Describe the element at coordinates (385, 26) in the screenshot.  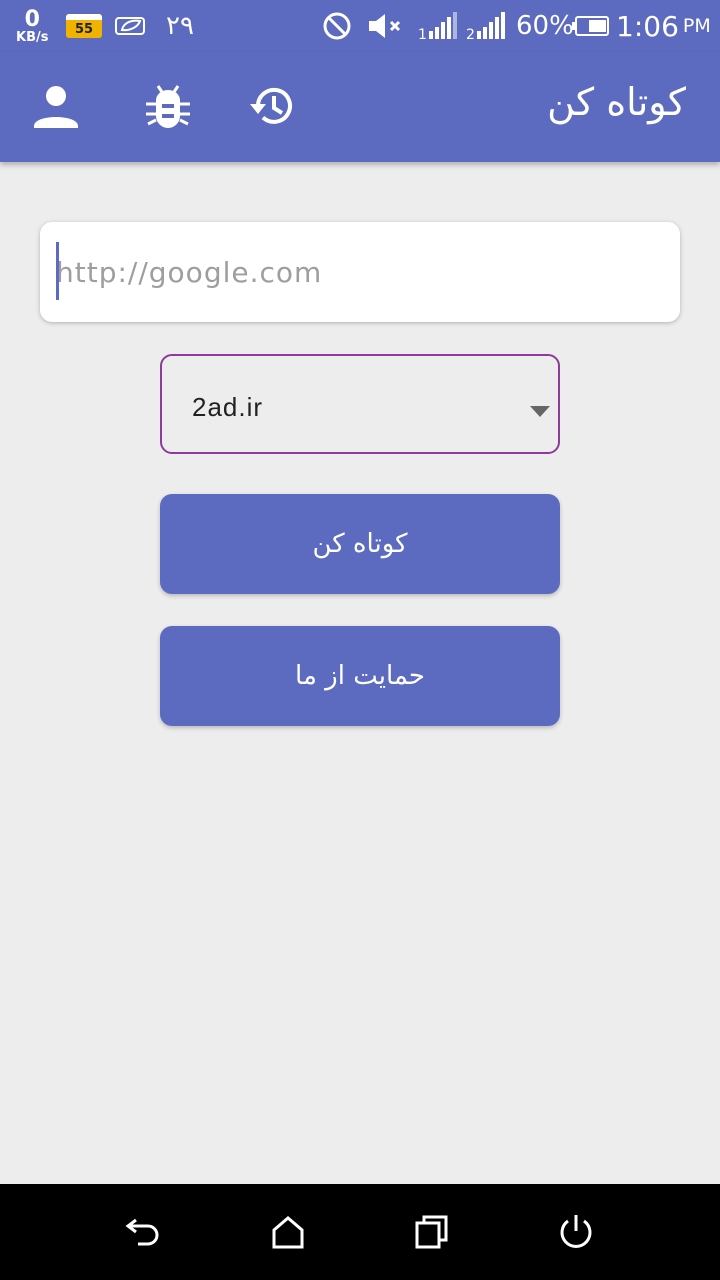
I see `volume-mute-icon` at that location.